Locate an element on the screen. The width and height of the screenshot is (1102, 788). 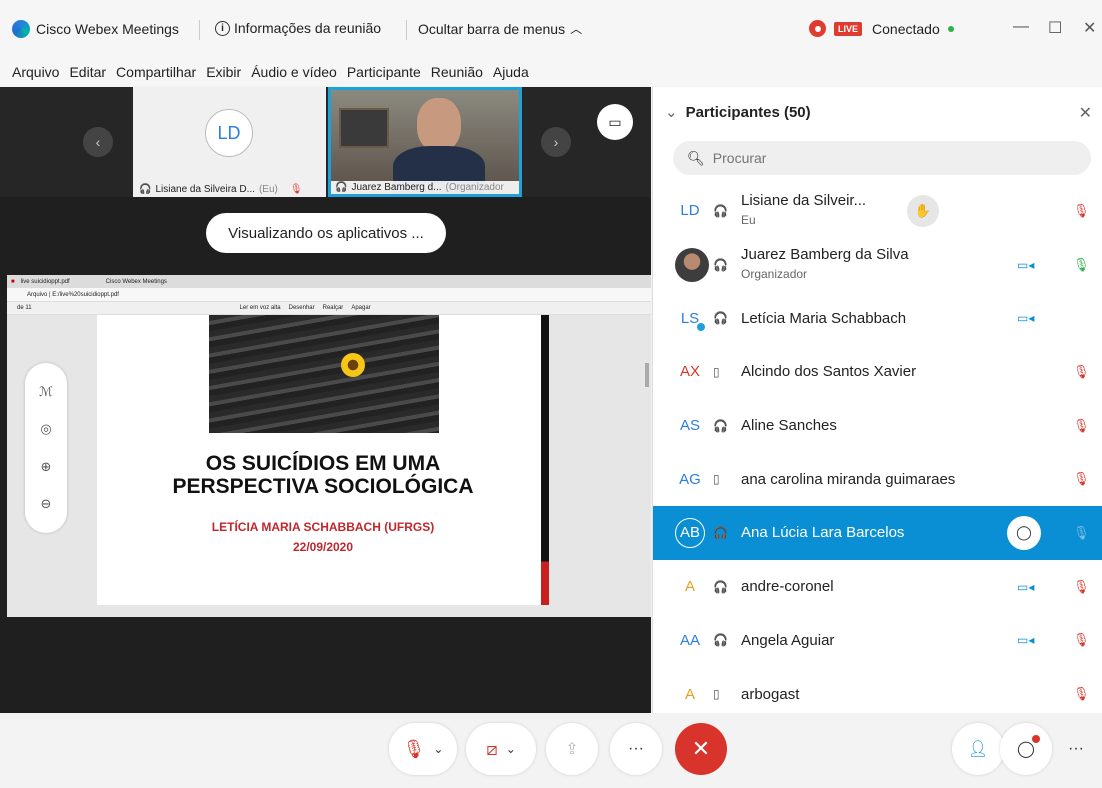
divider is located at coordinates (406, 30).